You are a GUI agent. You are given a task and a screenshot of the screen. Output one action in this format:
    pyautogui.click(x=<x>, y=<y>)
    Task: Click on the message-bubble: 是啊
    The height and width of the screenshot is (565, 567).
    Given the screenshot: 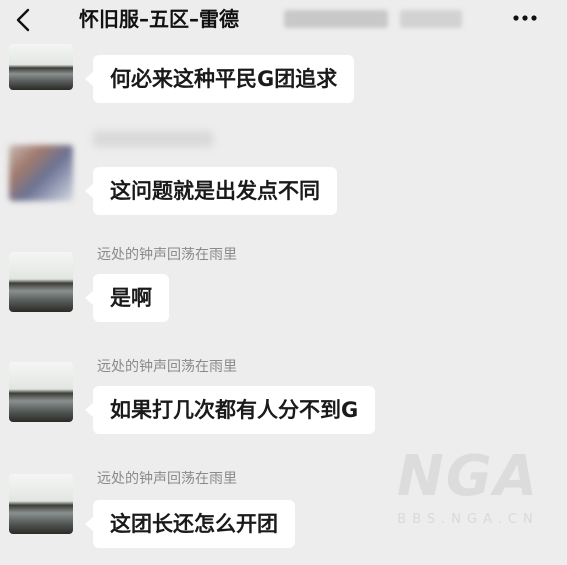 What is the action you would take?
    pyautogui.click(x=127, y=298)
    